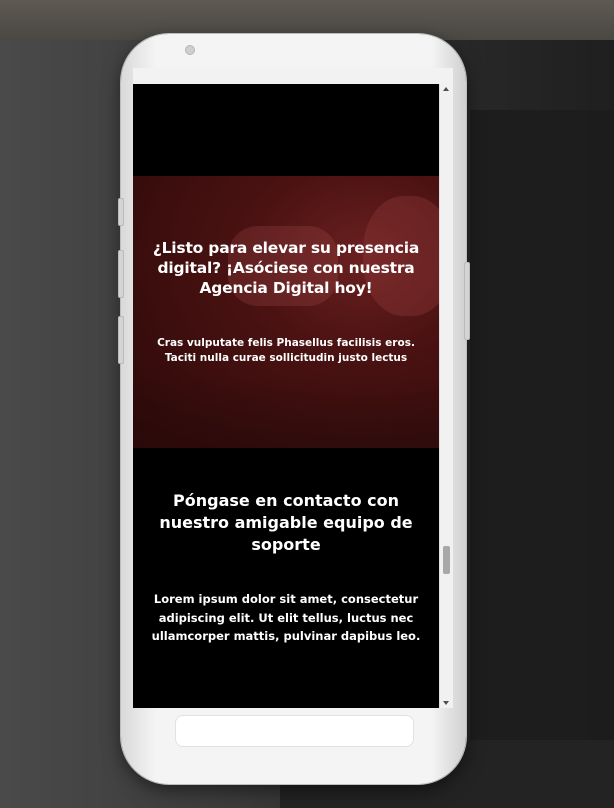 Image resolution: width=614 pixels, height=808 pixels. Describe the element at coordinates (446, 396) in the screenshot. I see `vertical-scrollbar` at that location.